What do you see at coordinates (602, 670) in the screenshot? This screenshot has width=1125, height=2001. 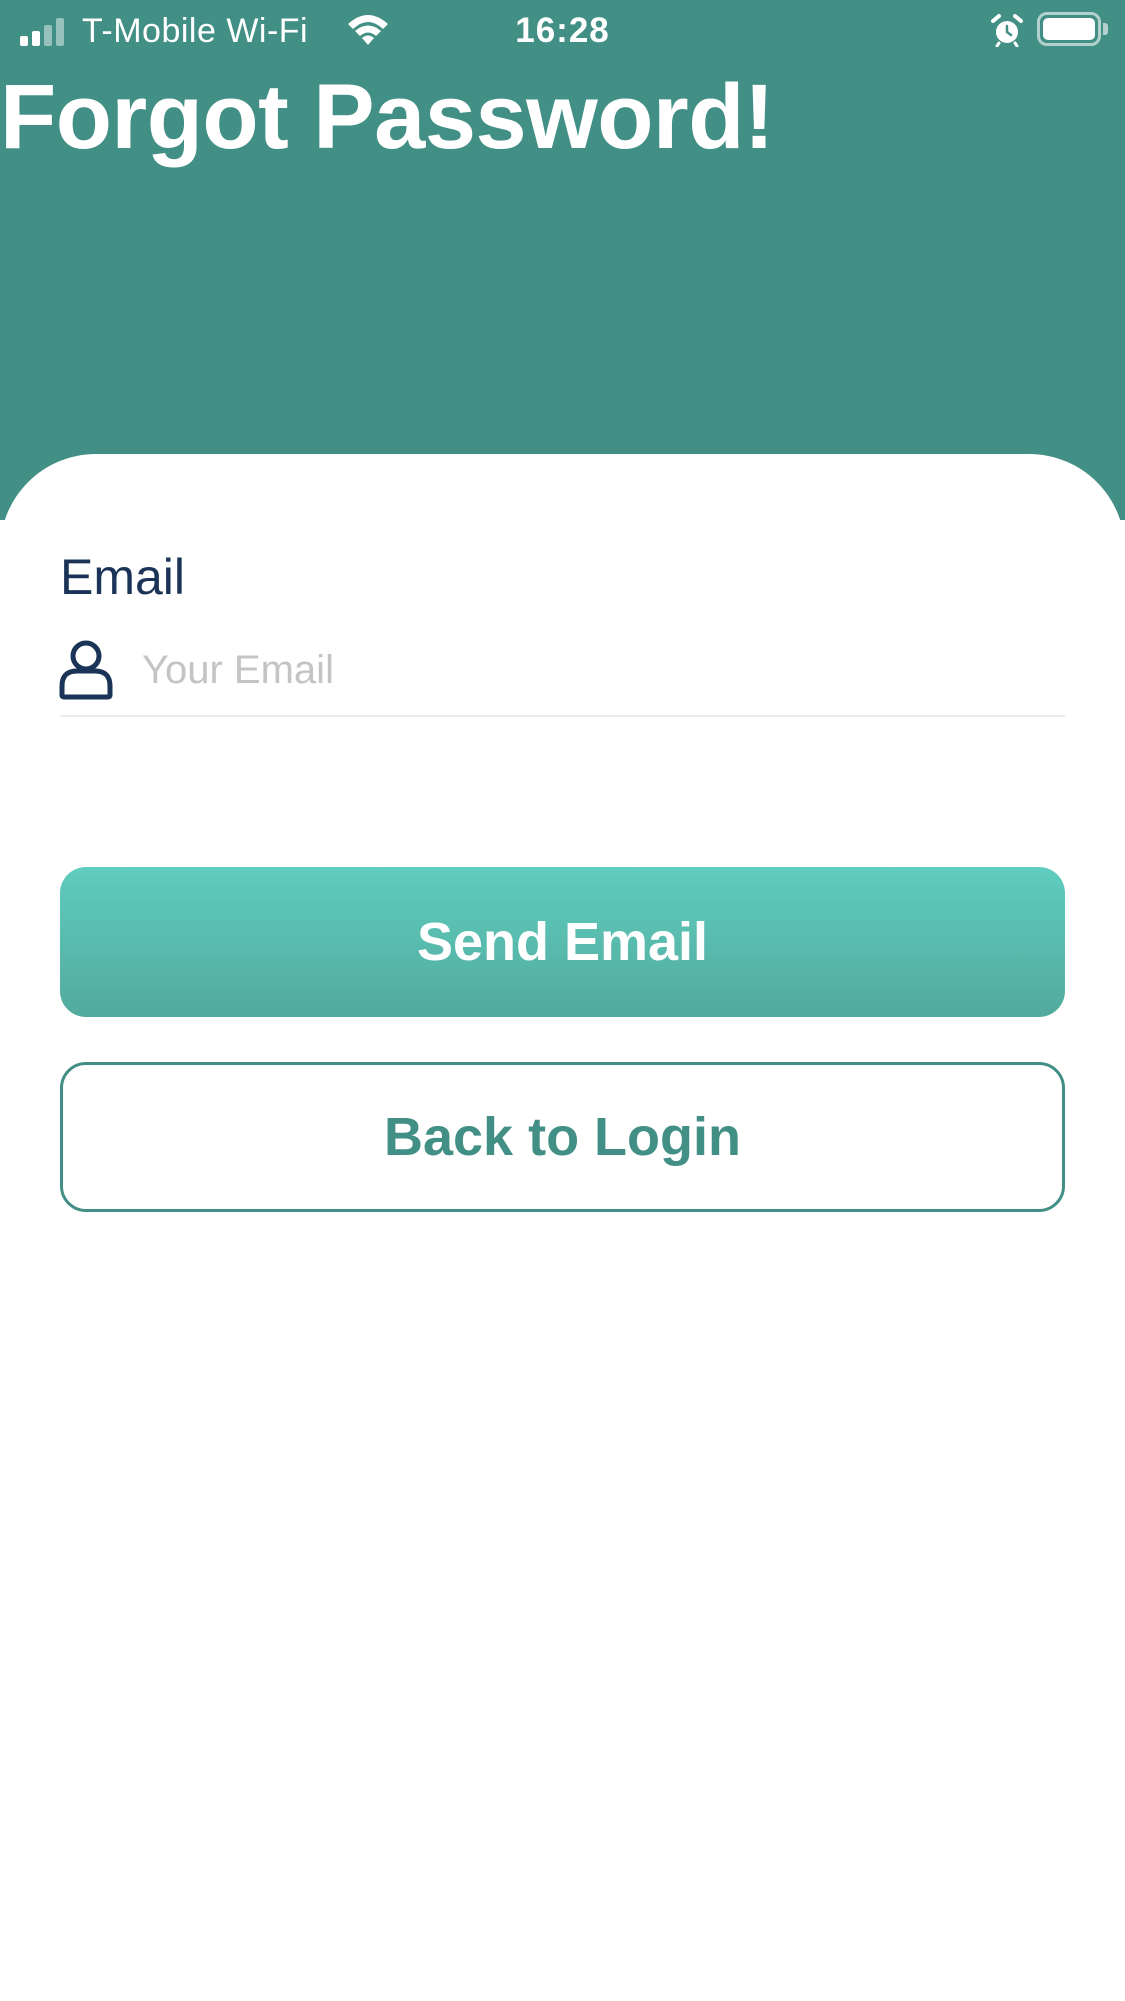 I see `email-input` at bounding box center [602, 670].